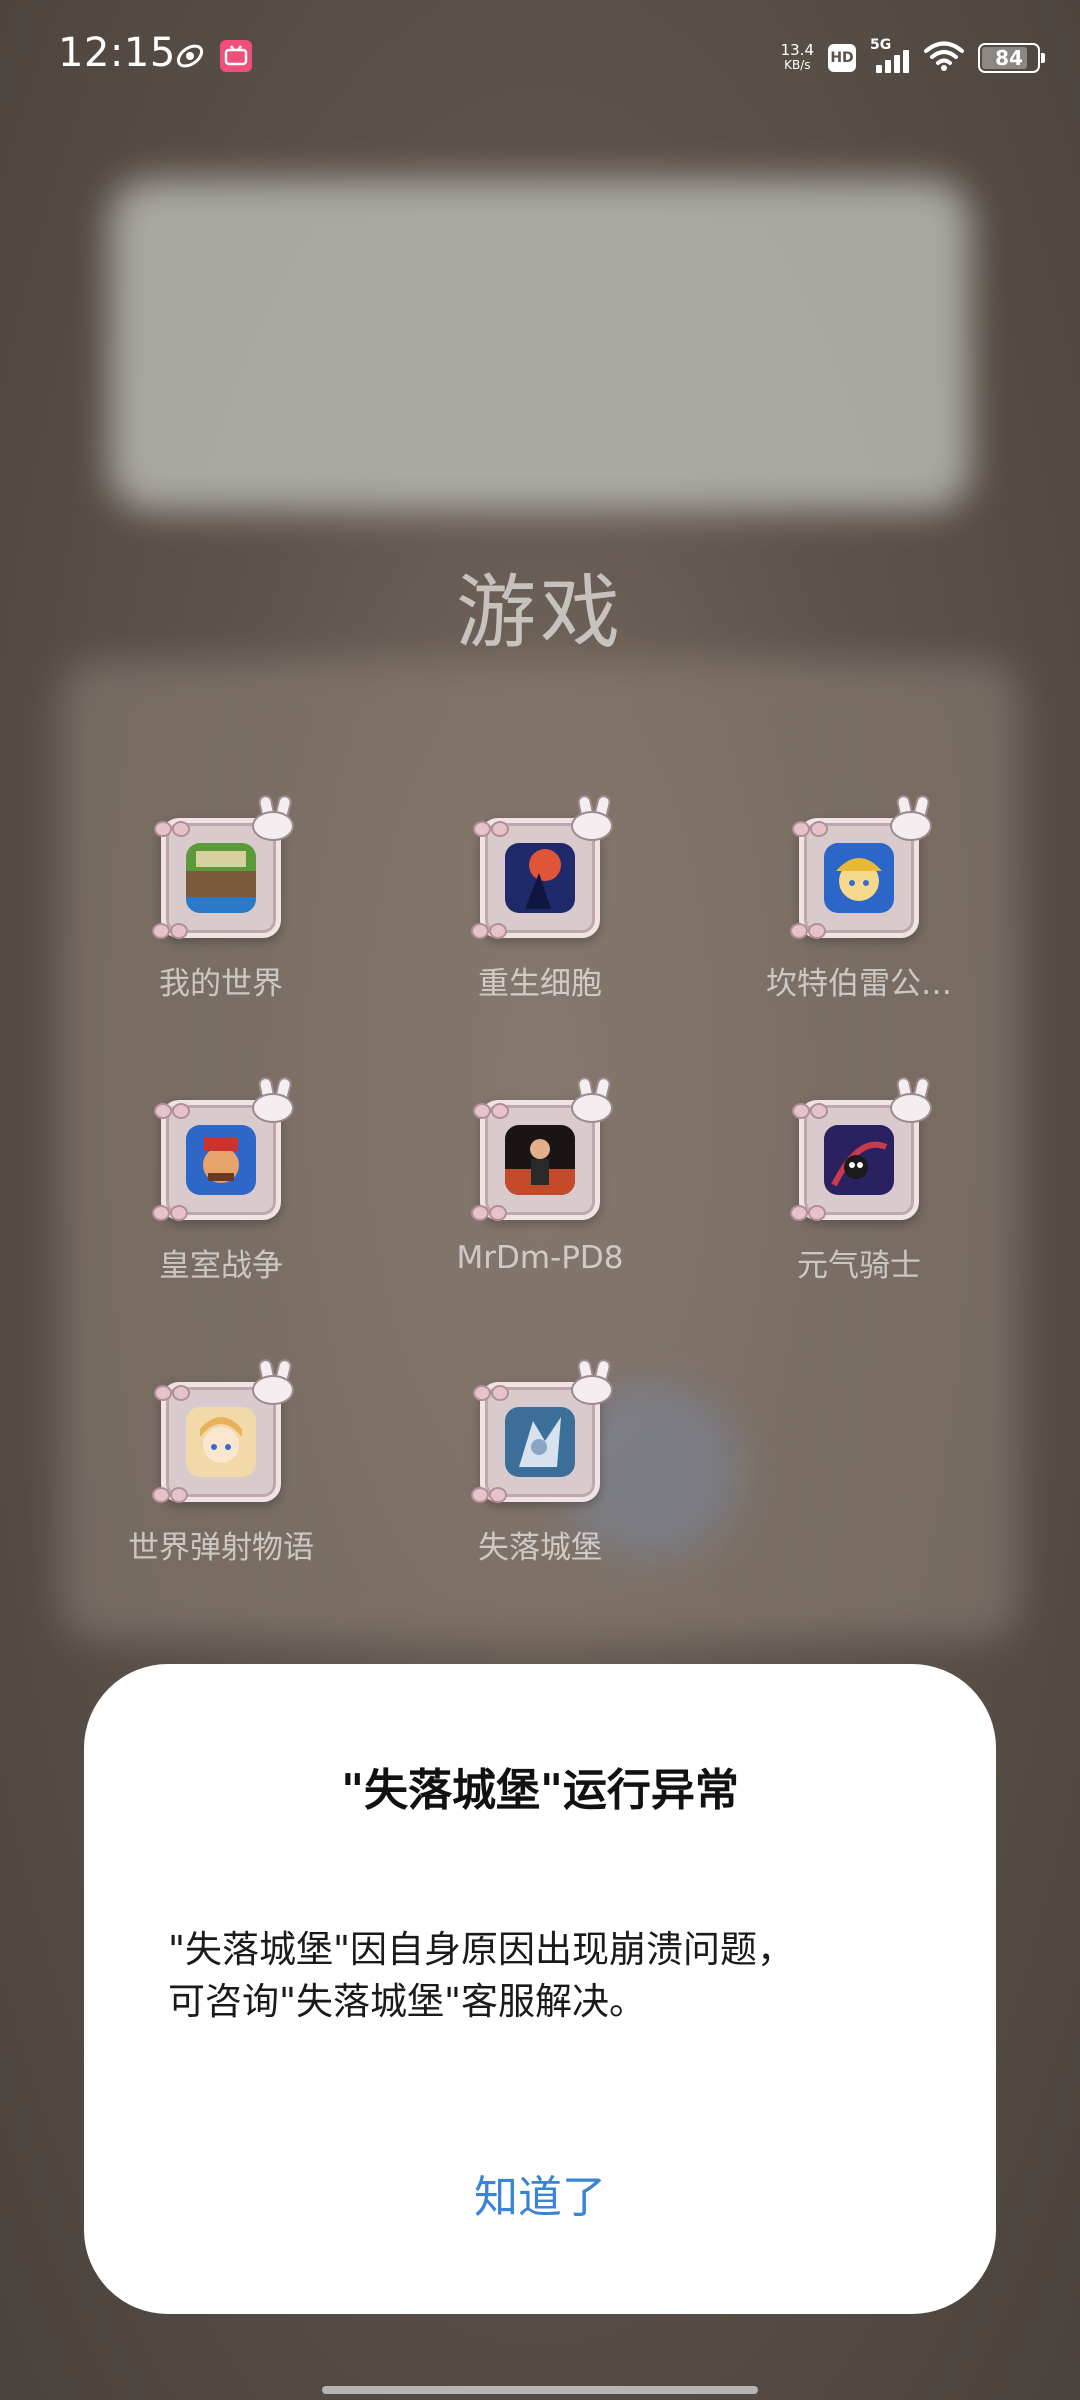 The image size is (1080, 2400). What do you see at coordinates (913, 58) in the screenshot?
I see `status-indicators: 13.4 KB/s HD 5G 84` at bounding box center [913, 58].